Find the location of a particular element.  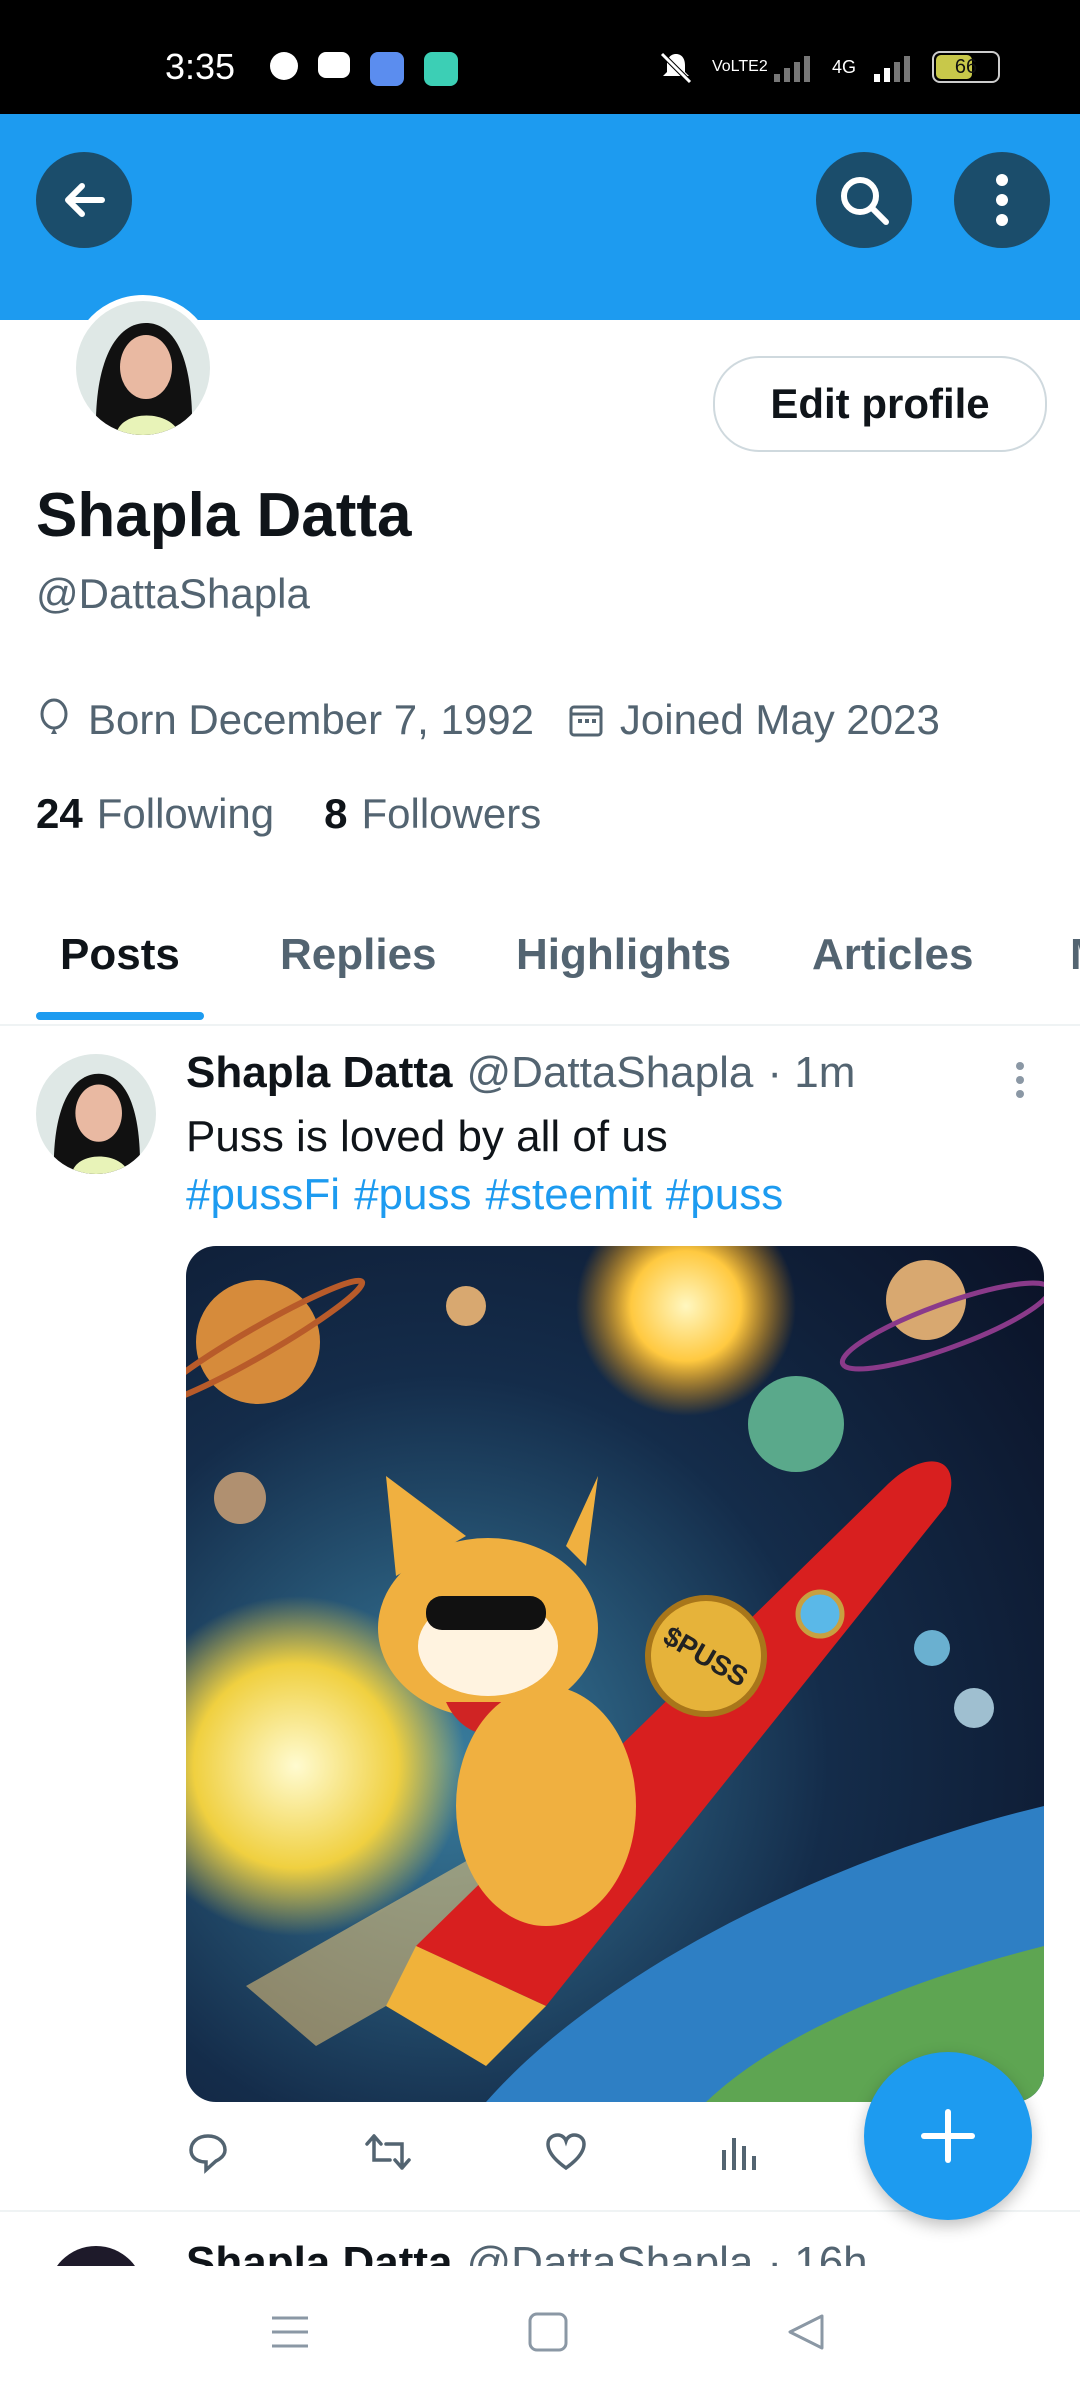

followers-link: 8 Followers is located at coordinates (432, 814).